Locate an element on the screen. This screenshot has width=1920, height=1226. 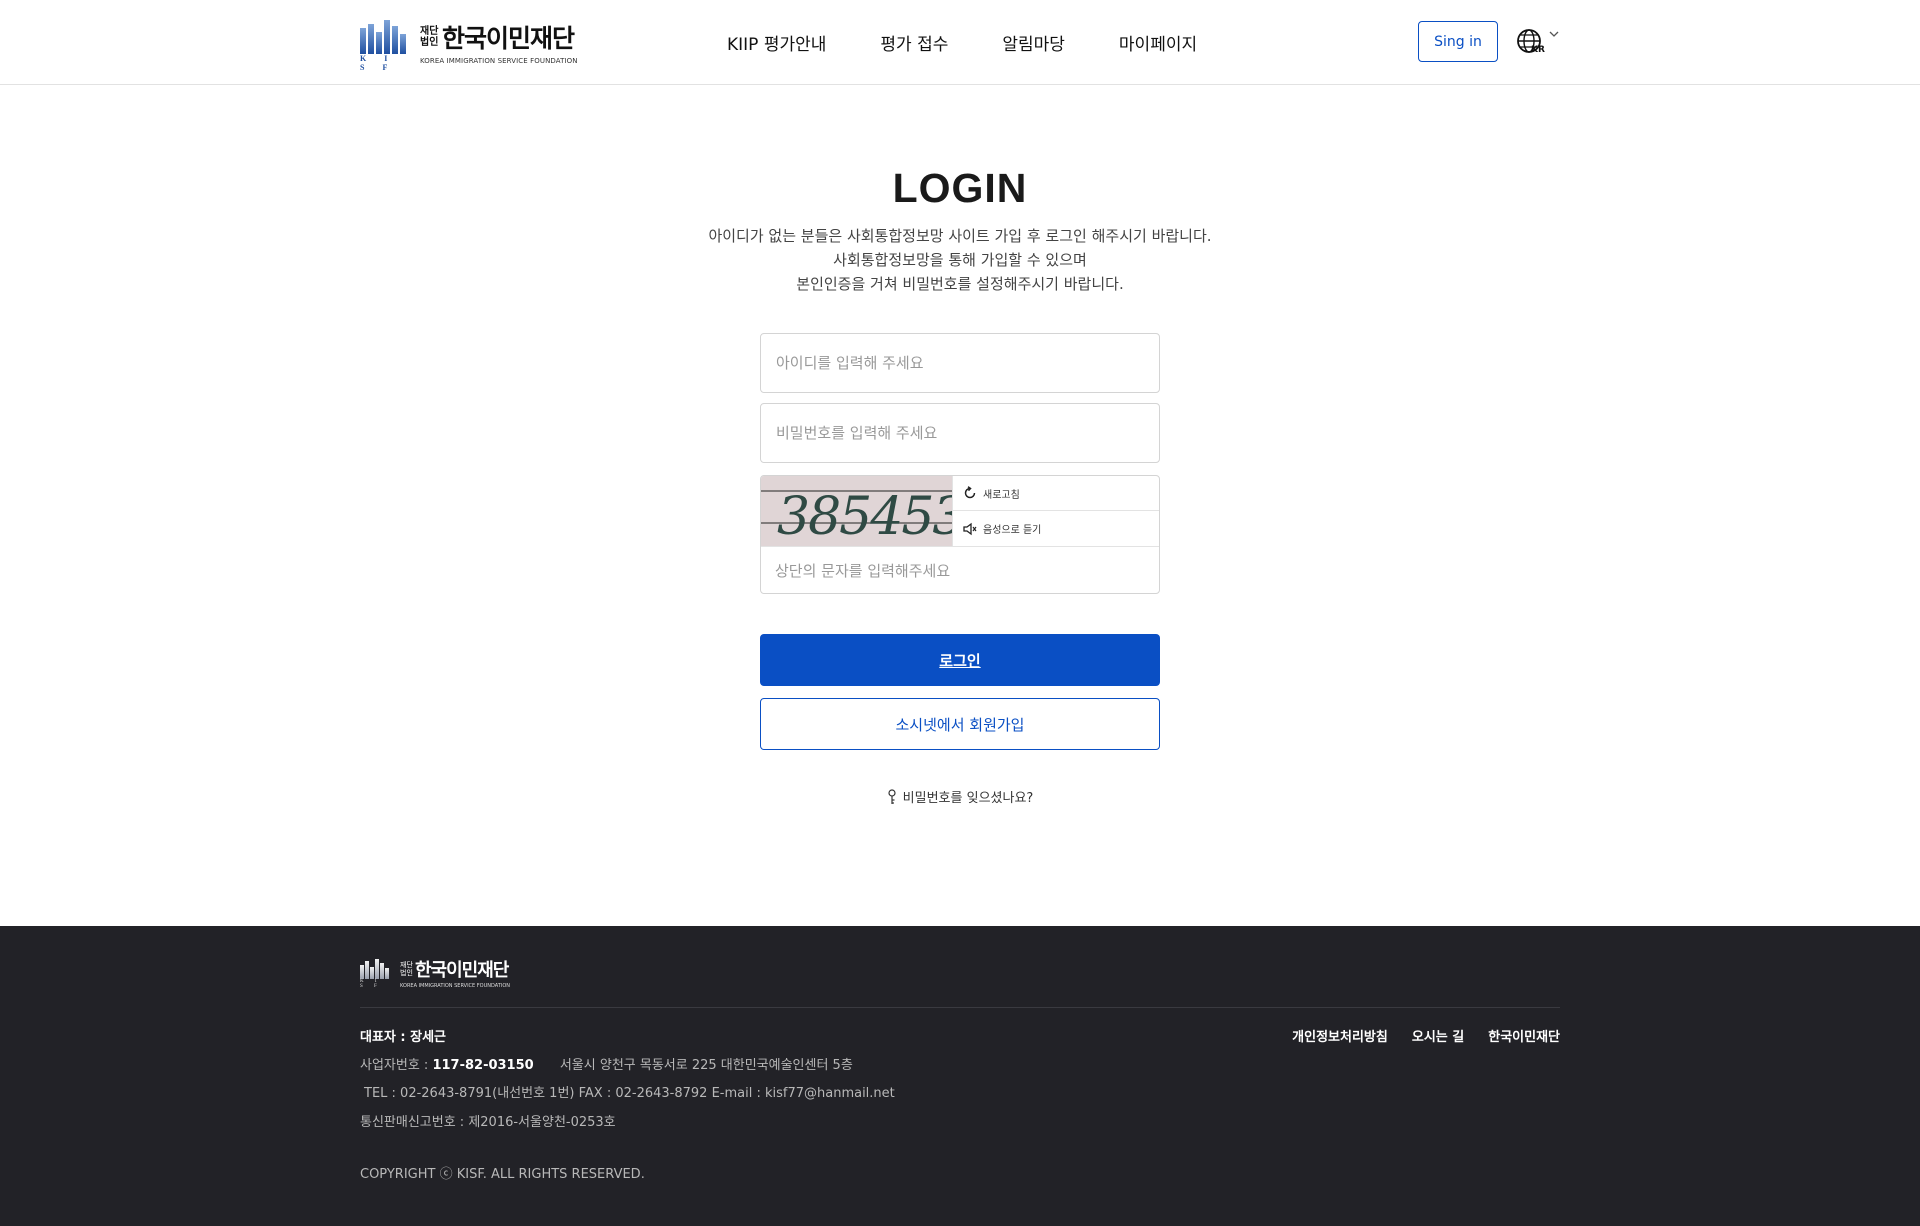
password-input is located at coordinates (960, 433).